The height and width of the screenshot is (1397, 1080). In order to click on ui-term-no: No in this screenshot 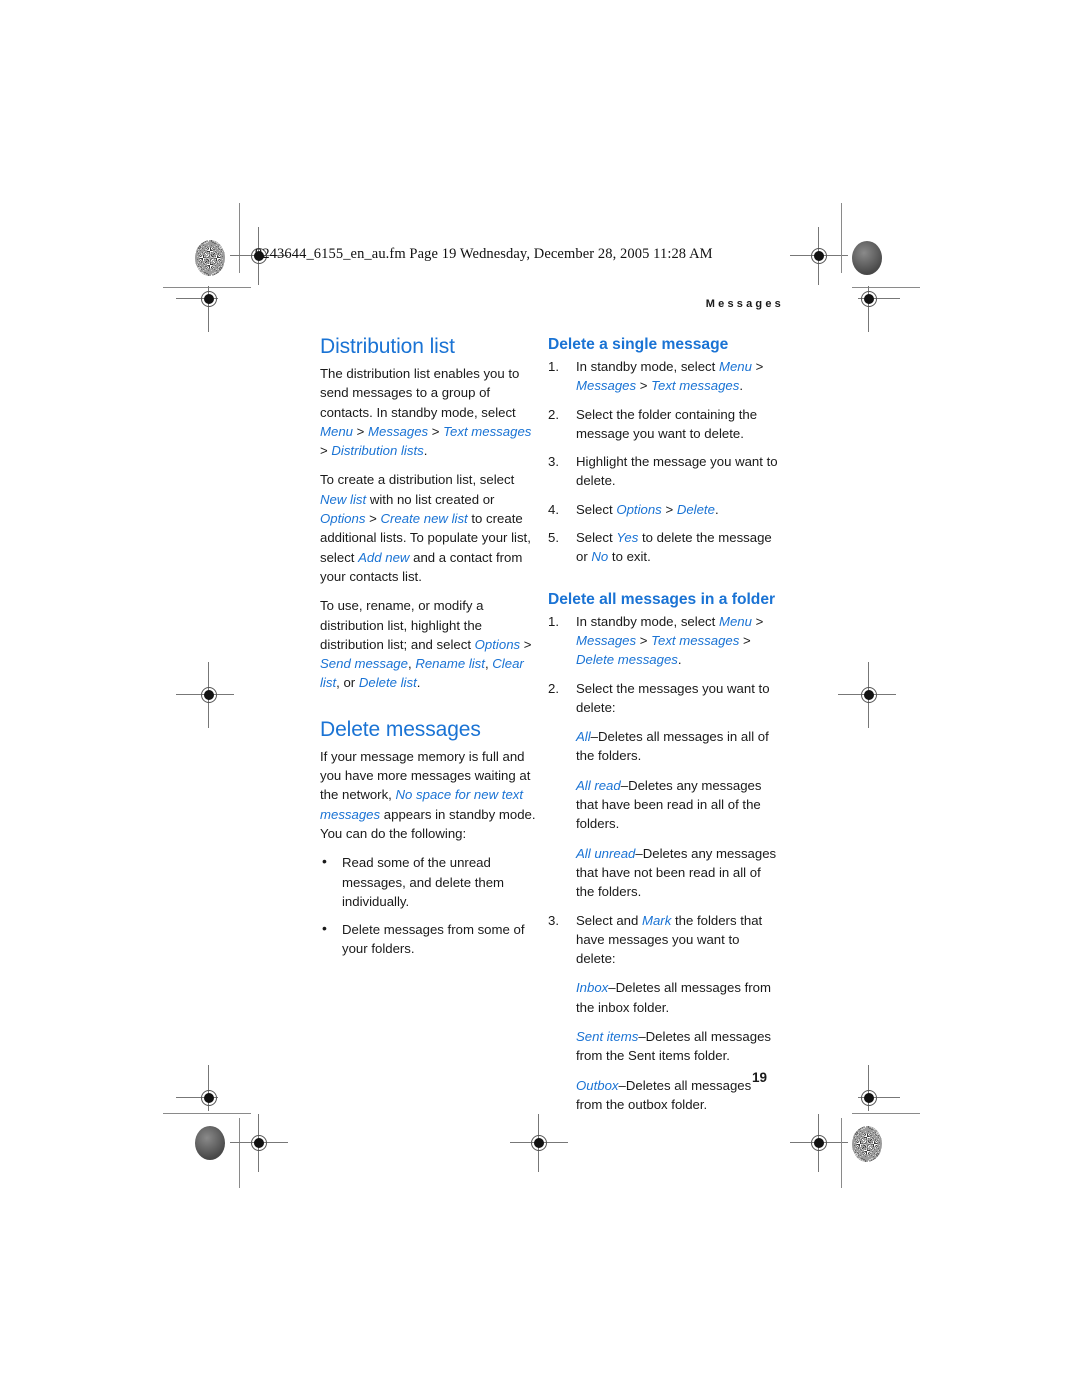, I will do `click(600, 557)`.